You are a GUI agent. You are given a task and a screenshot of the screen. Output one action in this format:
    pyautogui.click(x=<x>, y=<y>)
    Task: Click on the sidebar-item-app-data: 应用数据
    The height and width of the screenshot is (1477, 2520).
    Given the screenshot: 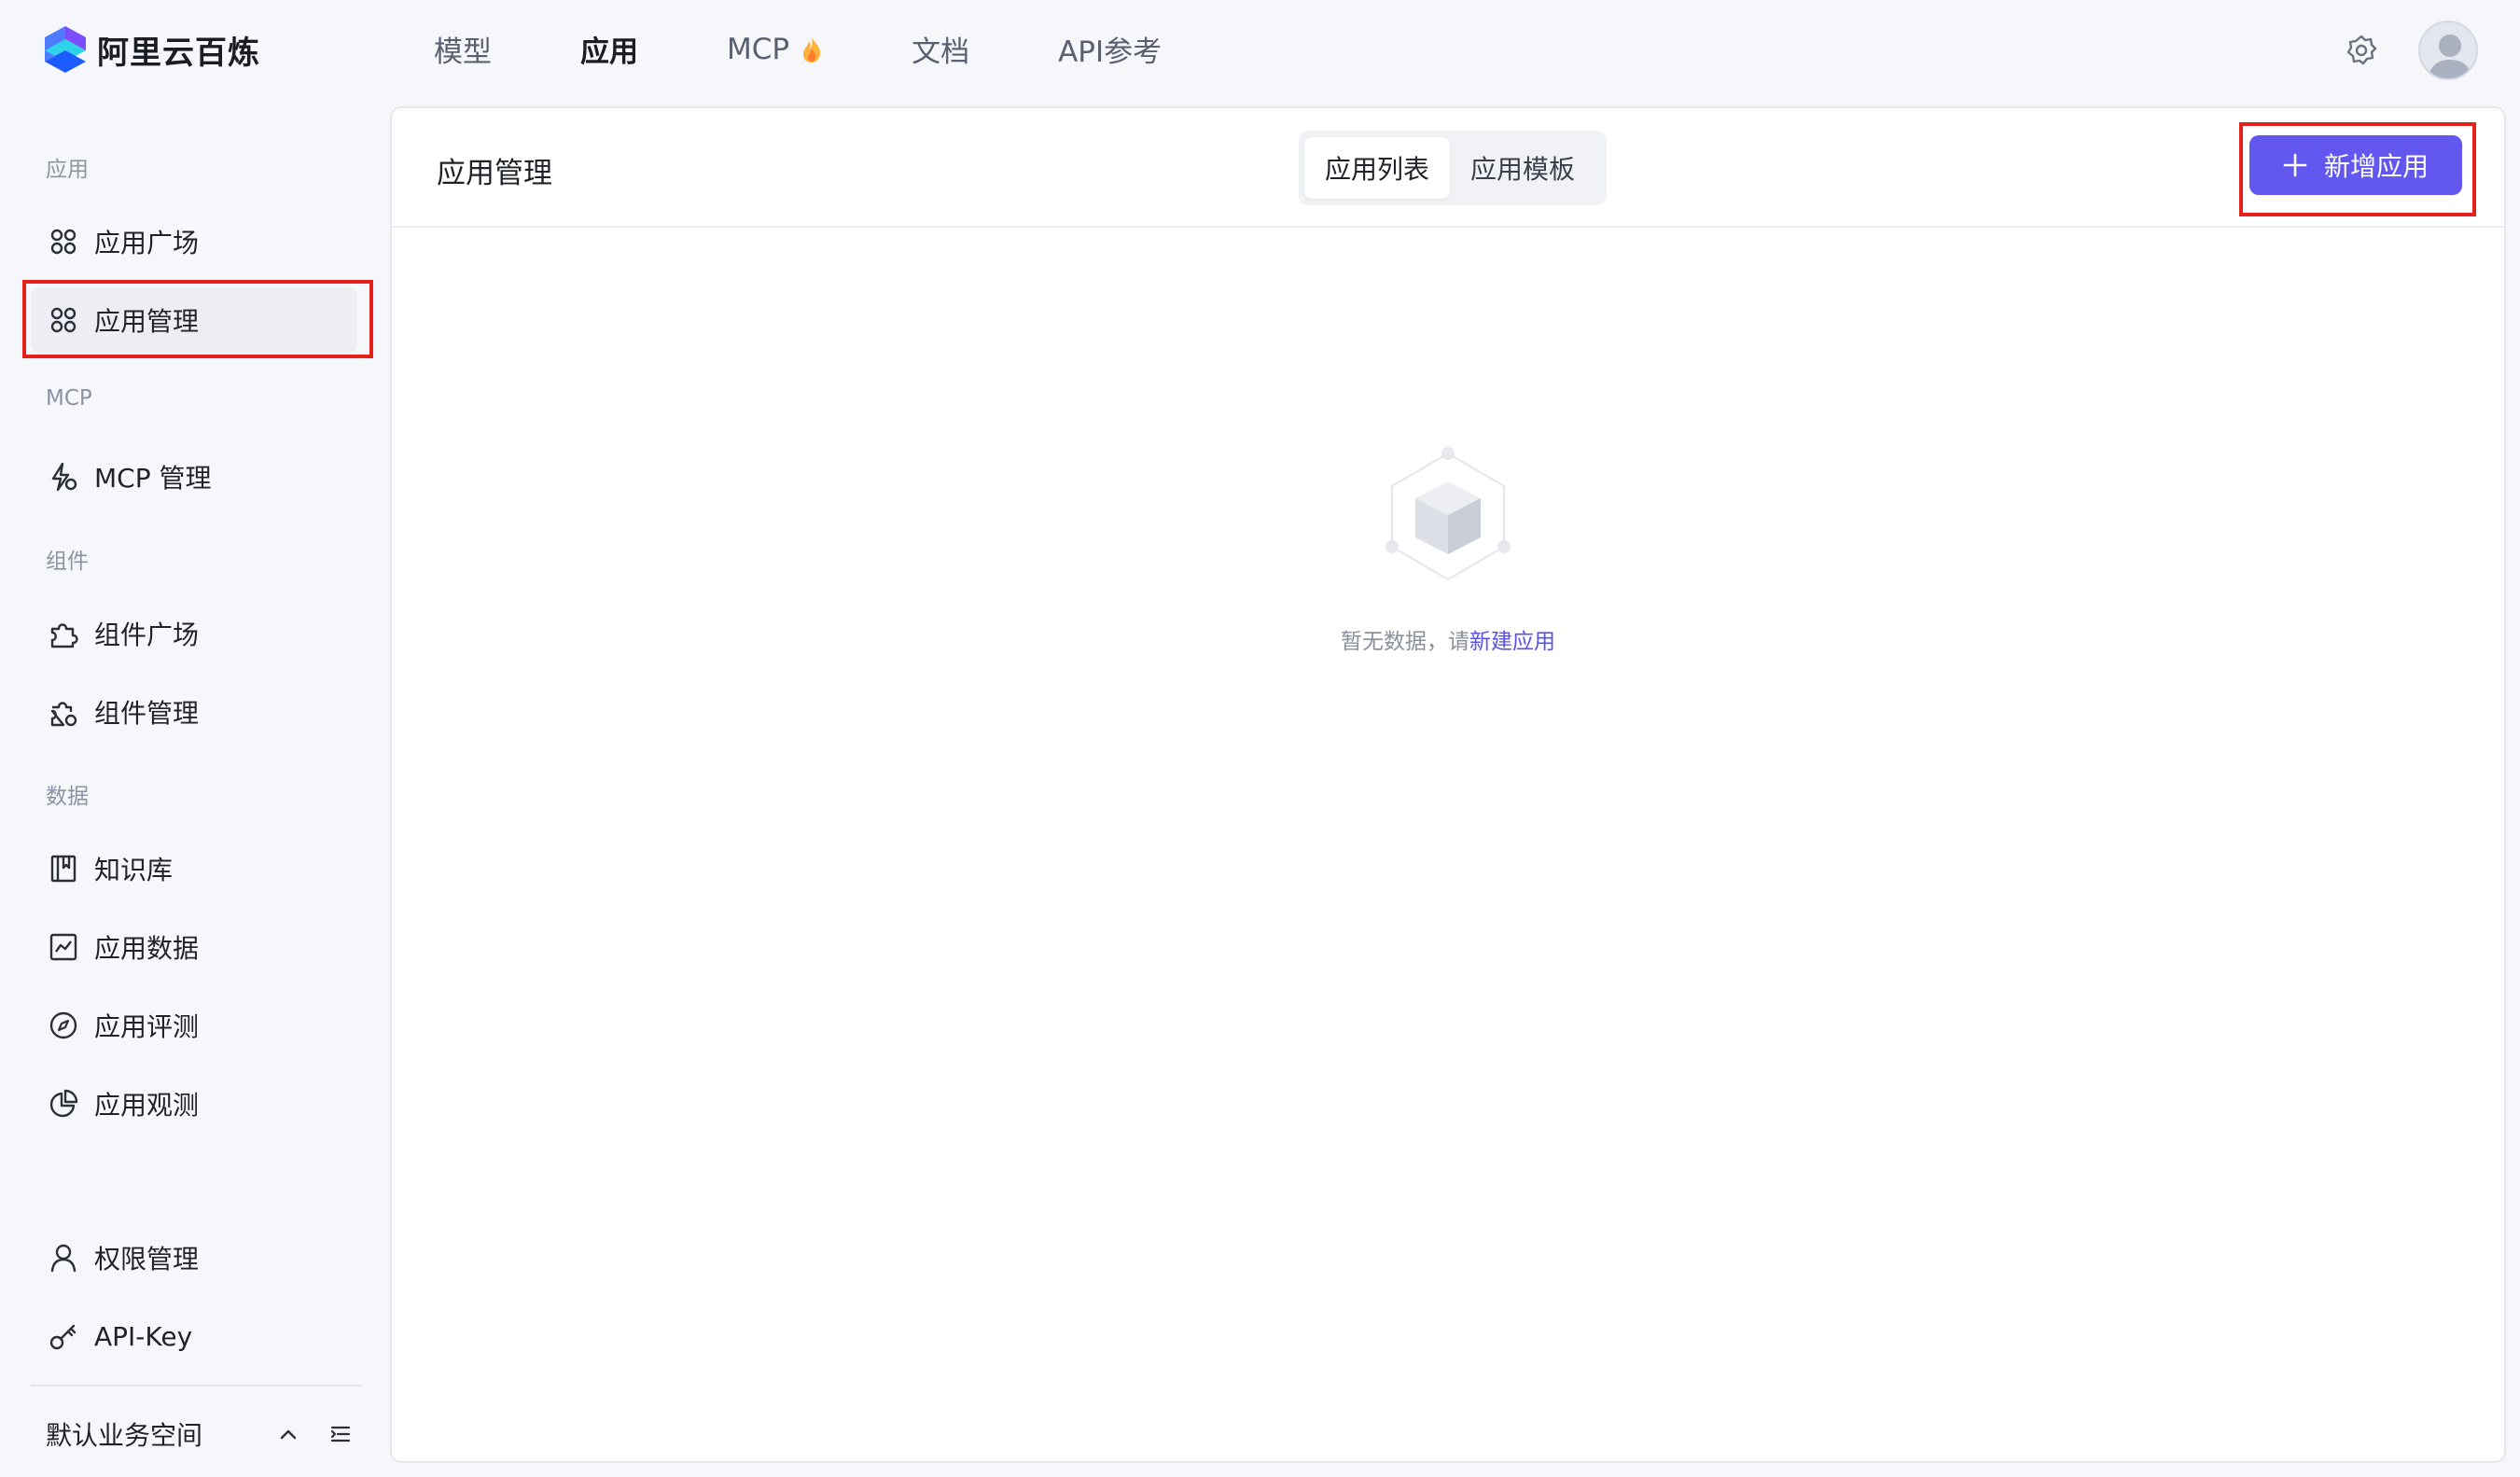 What is the action you would take?
    pyautogui.click(x=194, y=947)
    